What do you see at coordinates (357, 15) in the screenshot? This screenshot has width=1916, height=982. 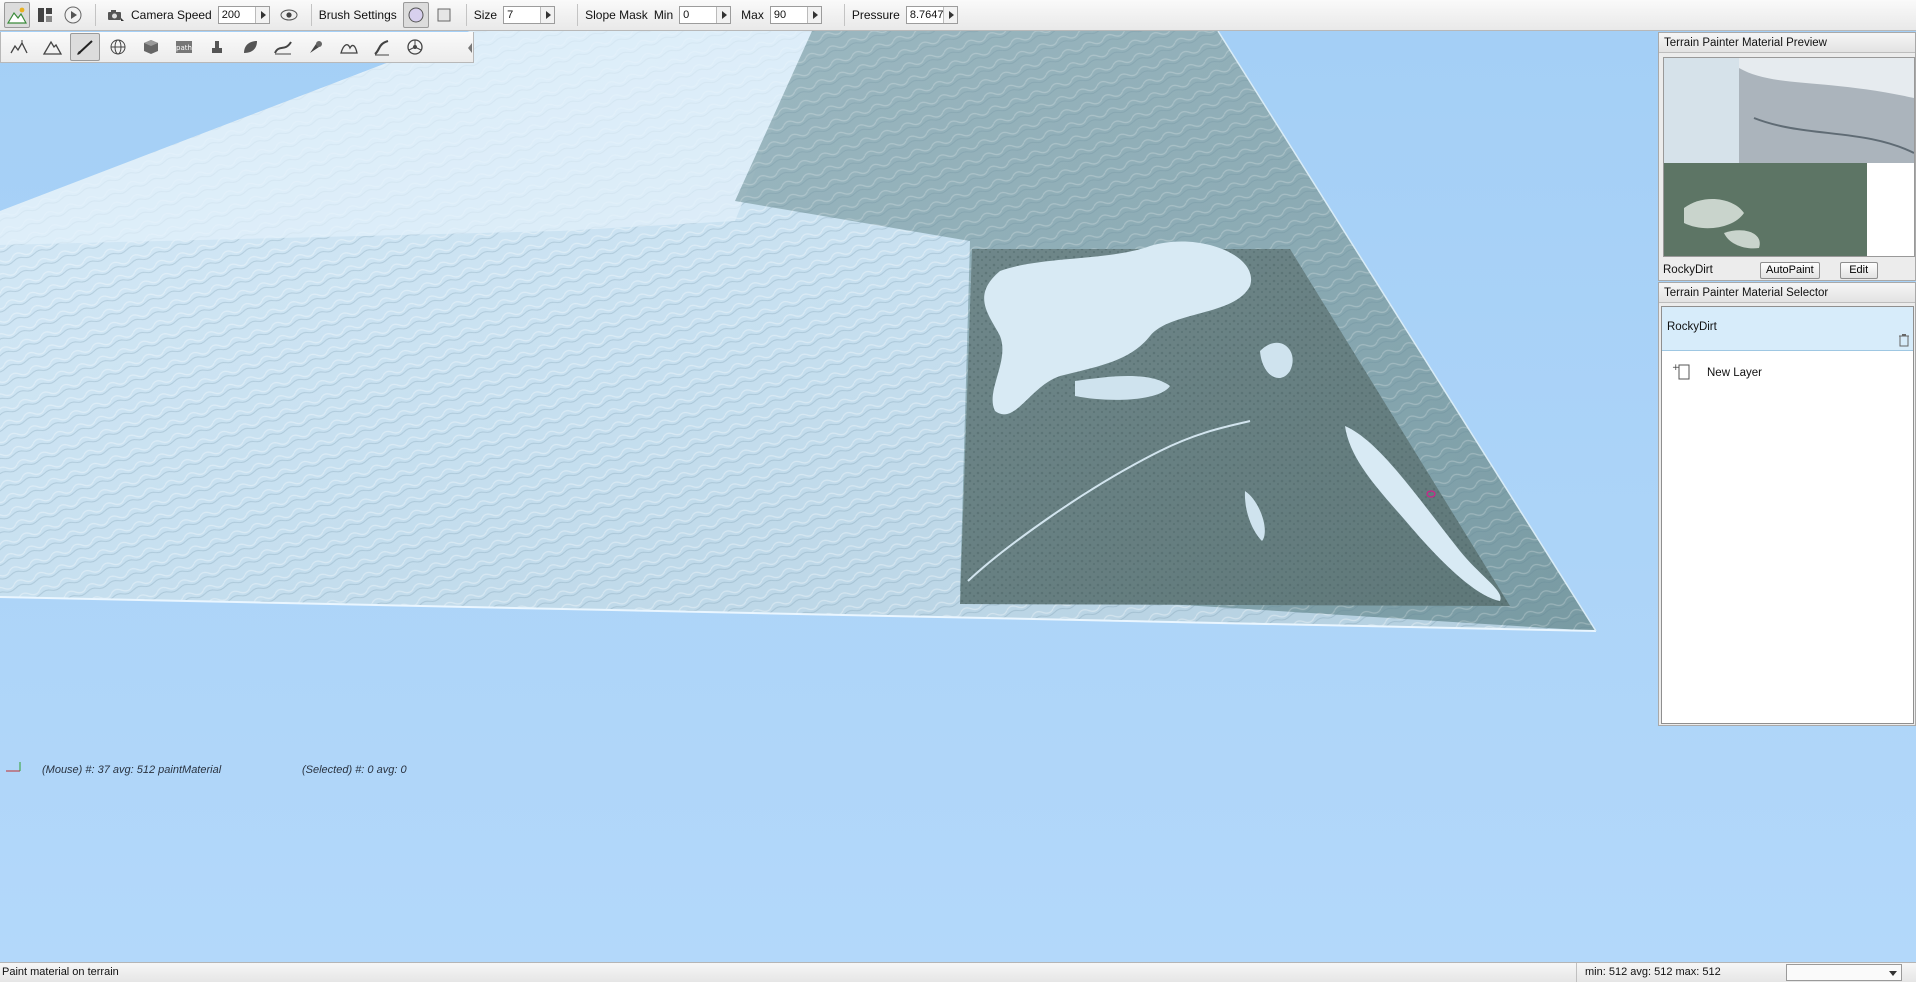 I see `brush-settings-label: Brush Settings` at bounding box center [357, 15].